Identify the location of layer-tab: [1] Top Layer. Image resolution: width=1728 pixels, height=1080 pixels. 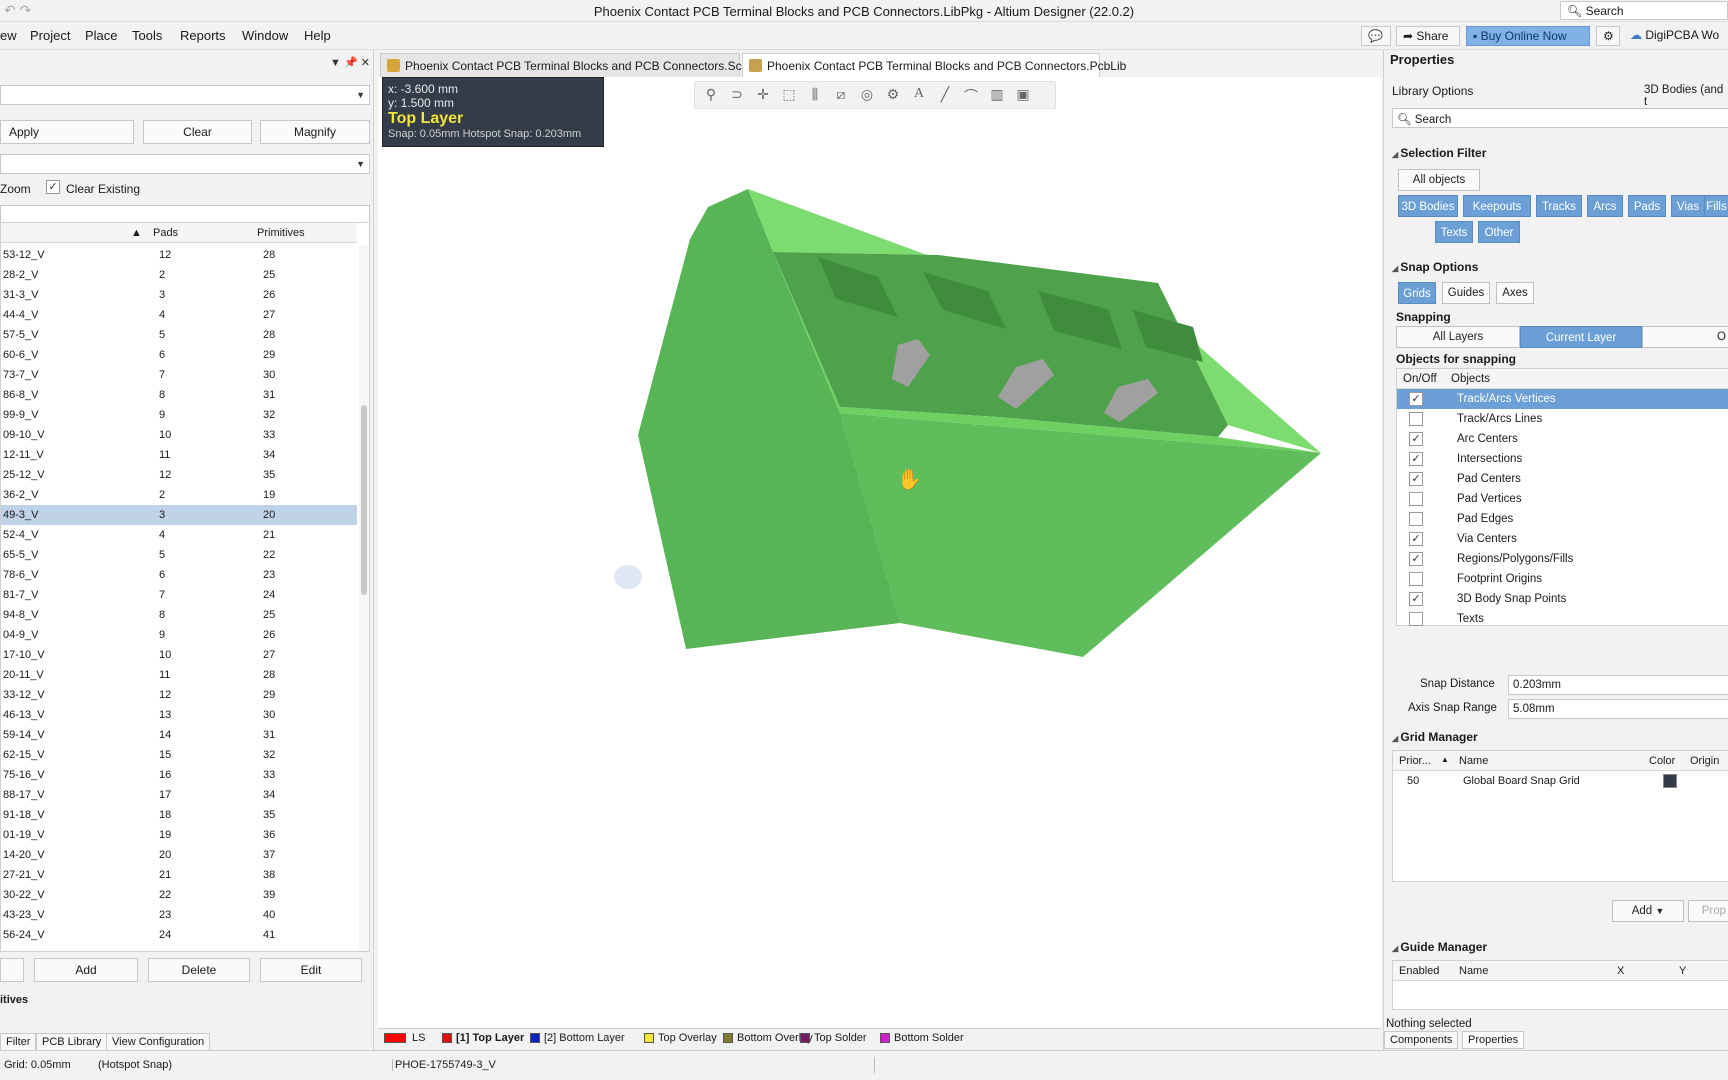
(483, 1038).